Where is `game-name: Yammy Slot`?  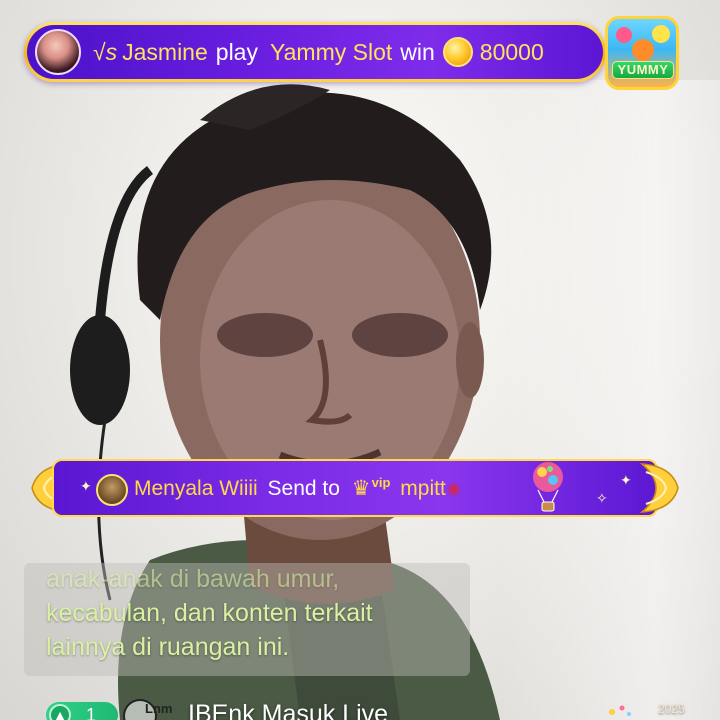 game-name: Yammy Slot is located at coordinates (331, 51).